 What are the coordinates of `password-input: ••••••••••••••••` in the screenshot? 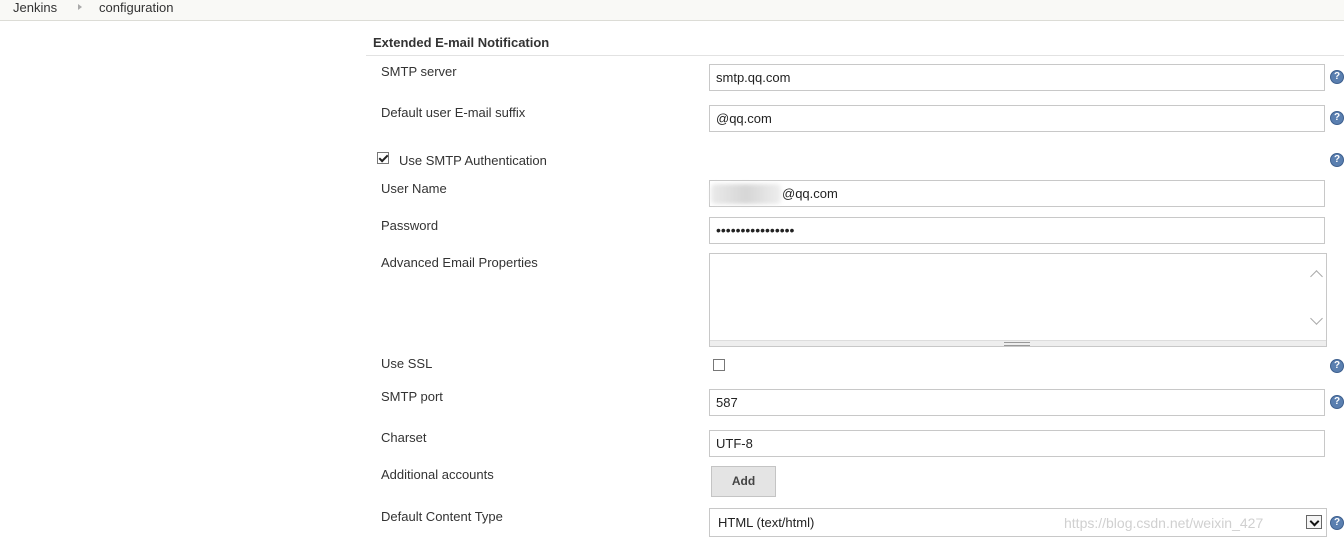 It's located at (1017, 230).